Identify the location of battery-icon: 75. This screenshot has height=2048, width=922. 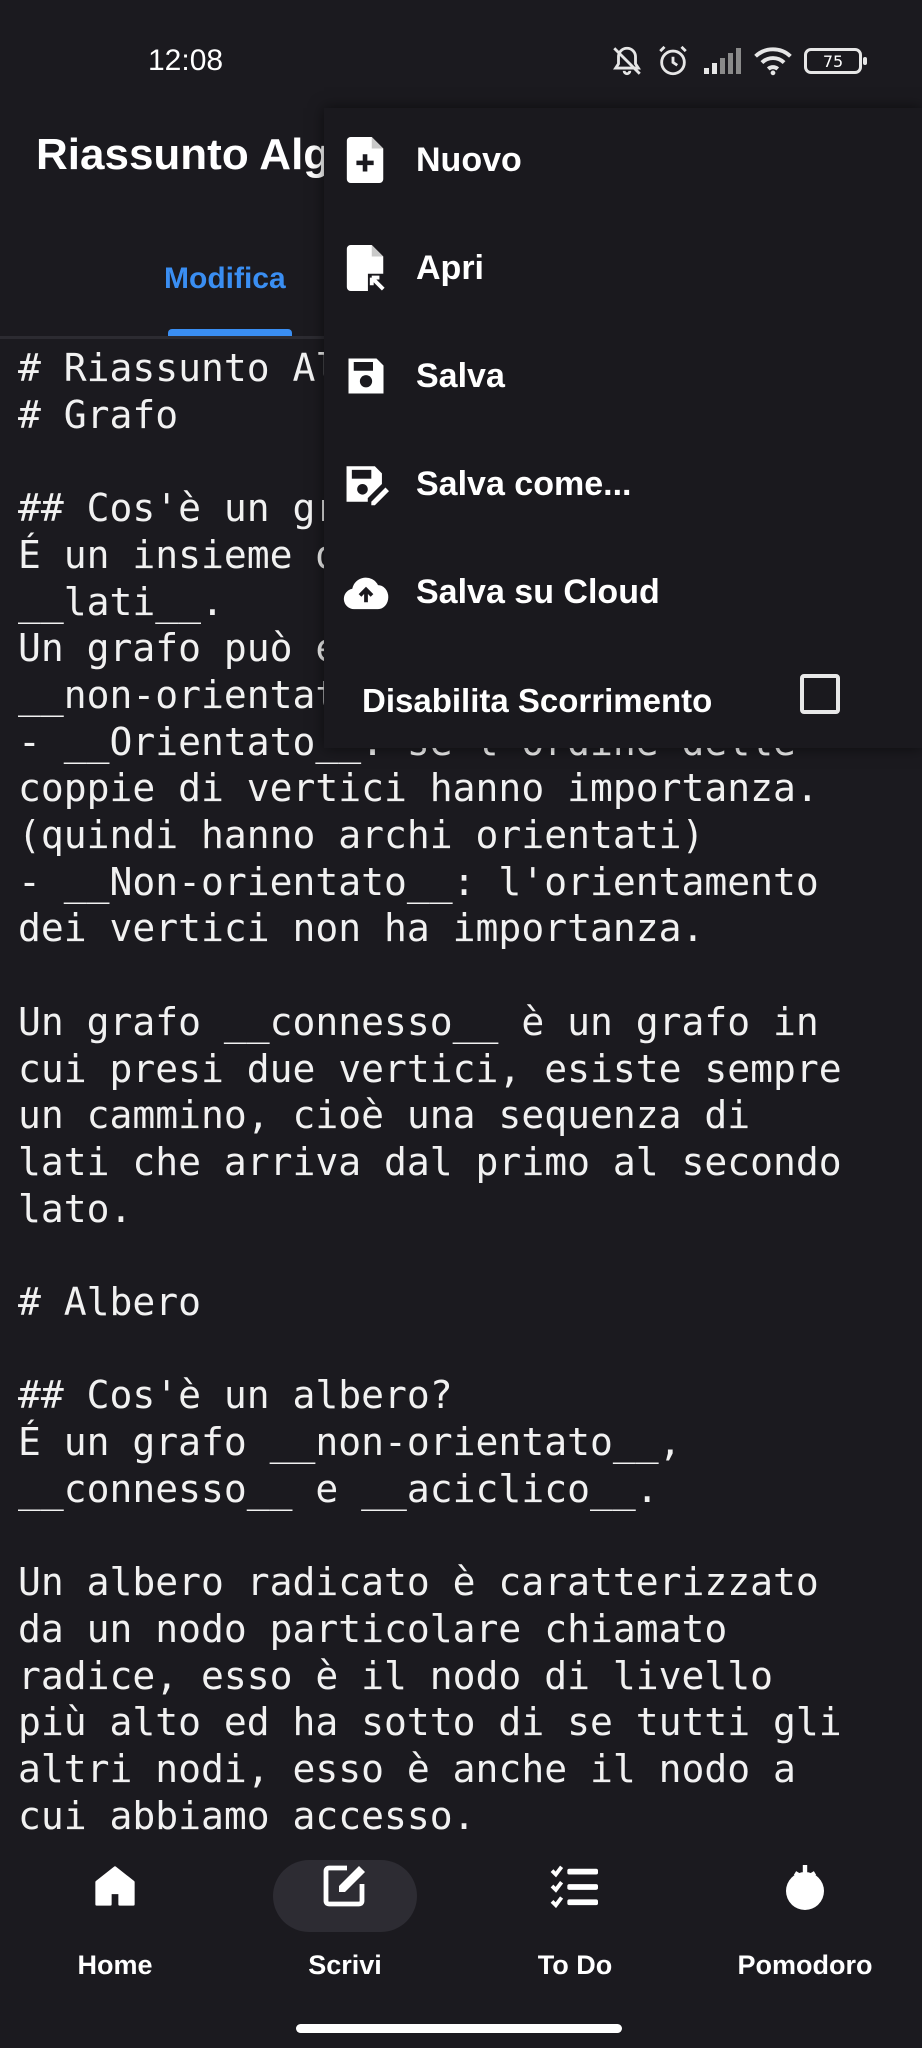
(835, 61).